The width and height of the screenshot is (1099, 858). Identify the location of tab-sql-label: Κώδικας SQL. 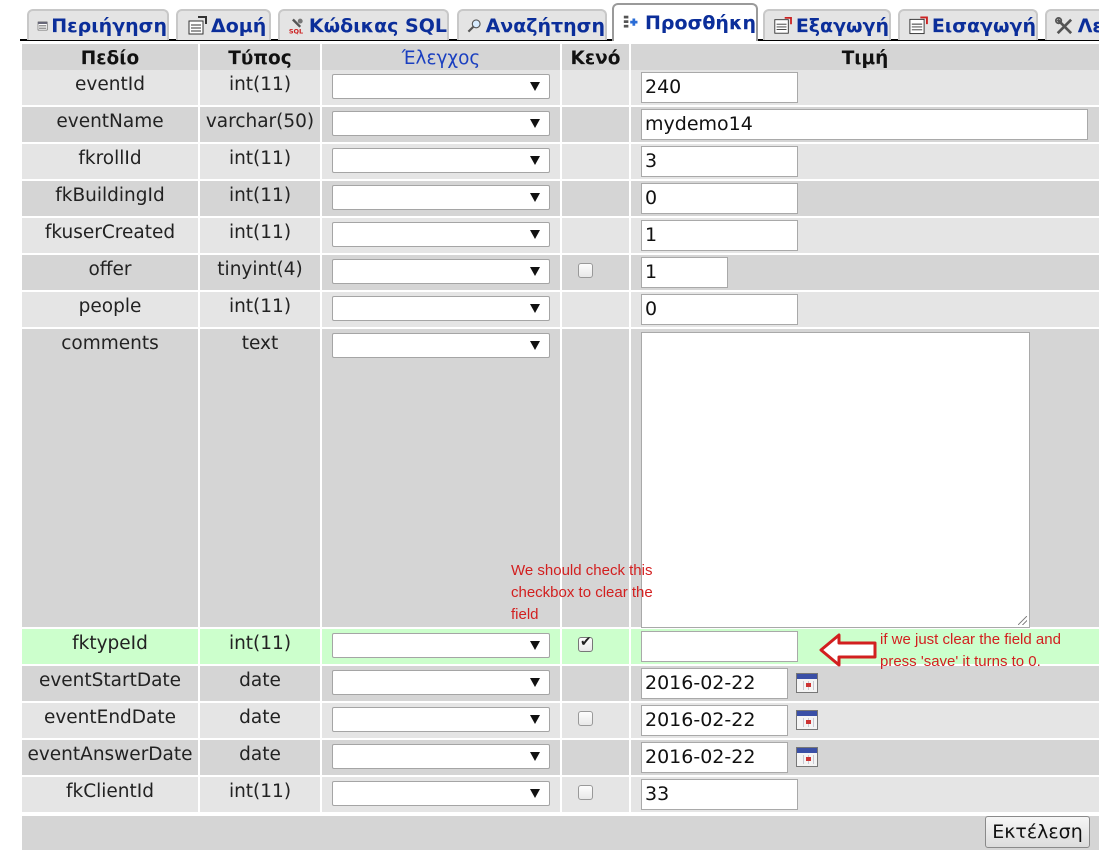
(377, 25).